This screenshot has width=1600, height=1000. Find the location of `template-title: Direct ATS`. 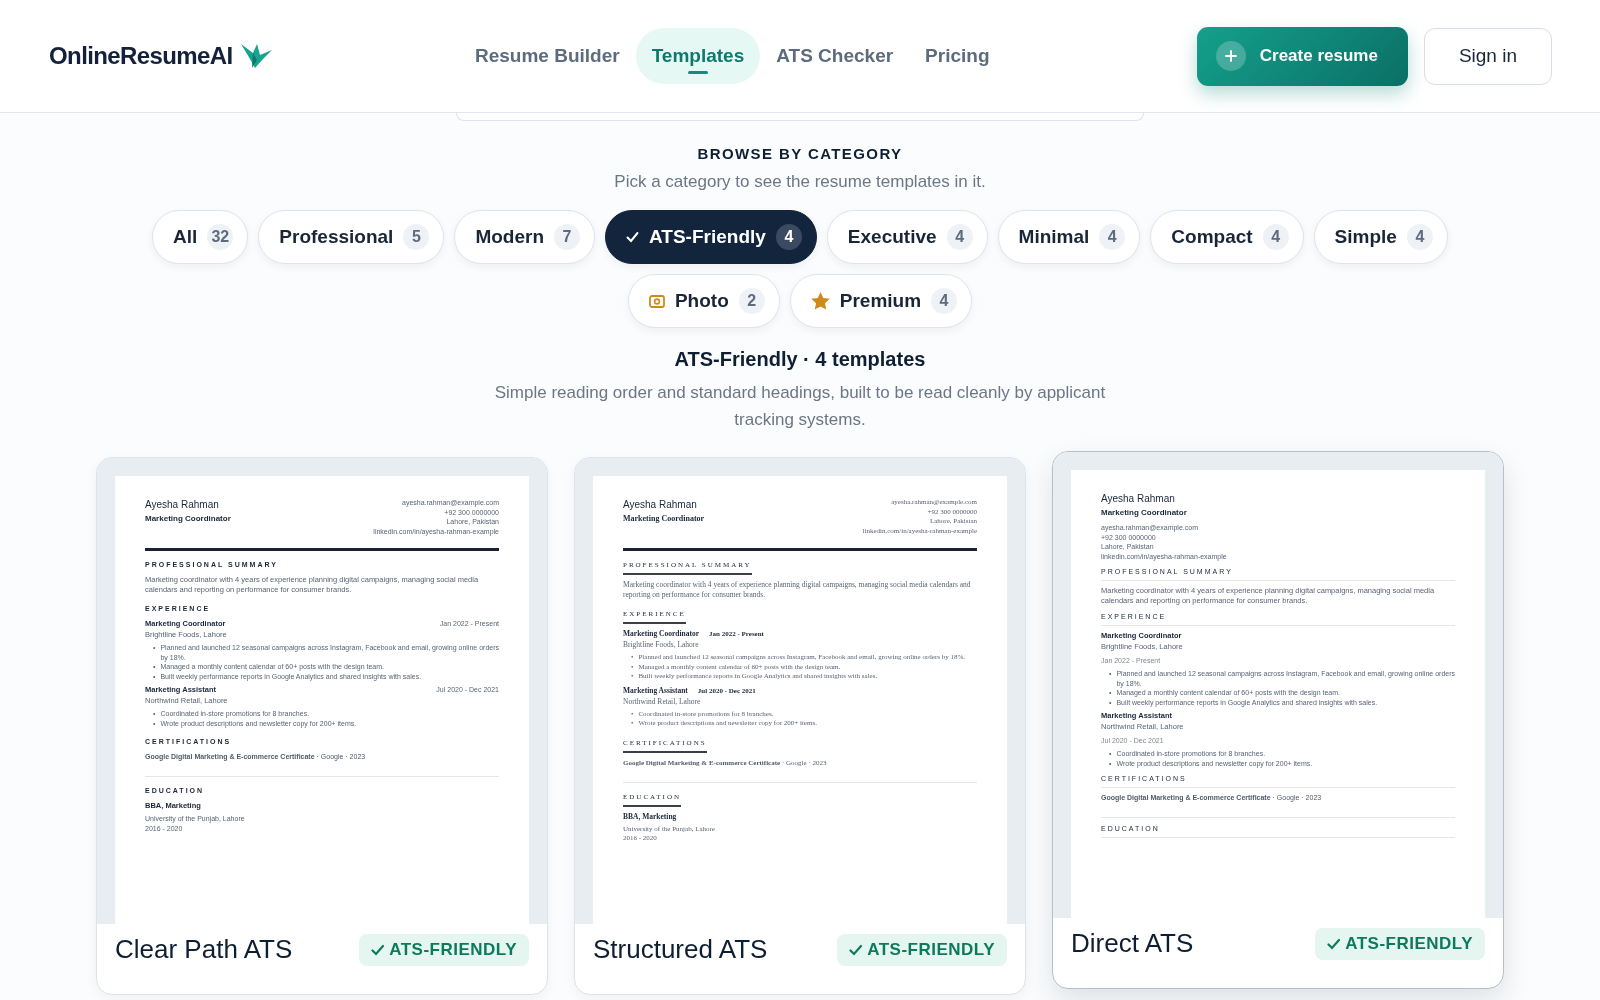

template-title: Direct ATS is located at coordinates (1132, 943).